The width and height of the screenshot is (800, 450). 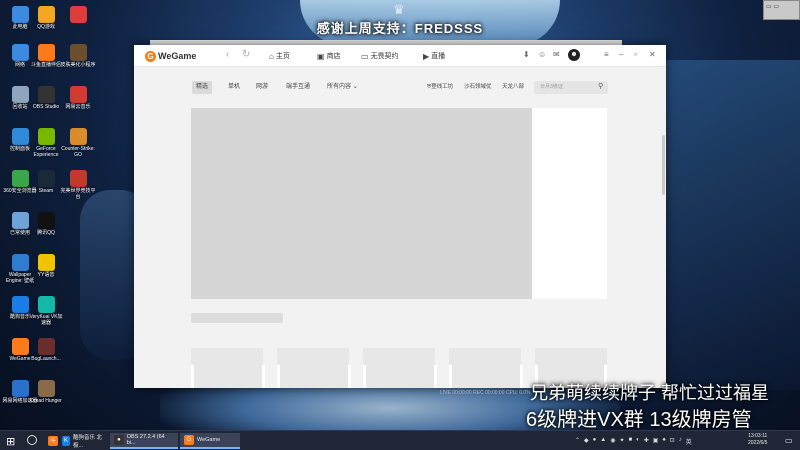 I want to click on desktop-icon-label: 皮肤美化小程序, so click(x=78, y=65).